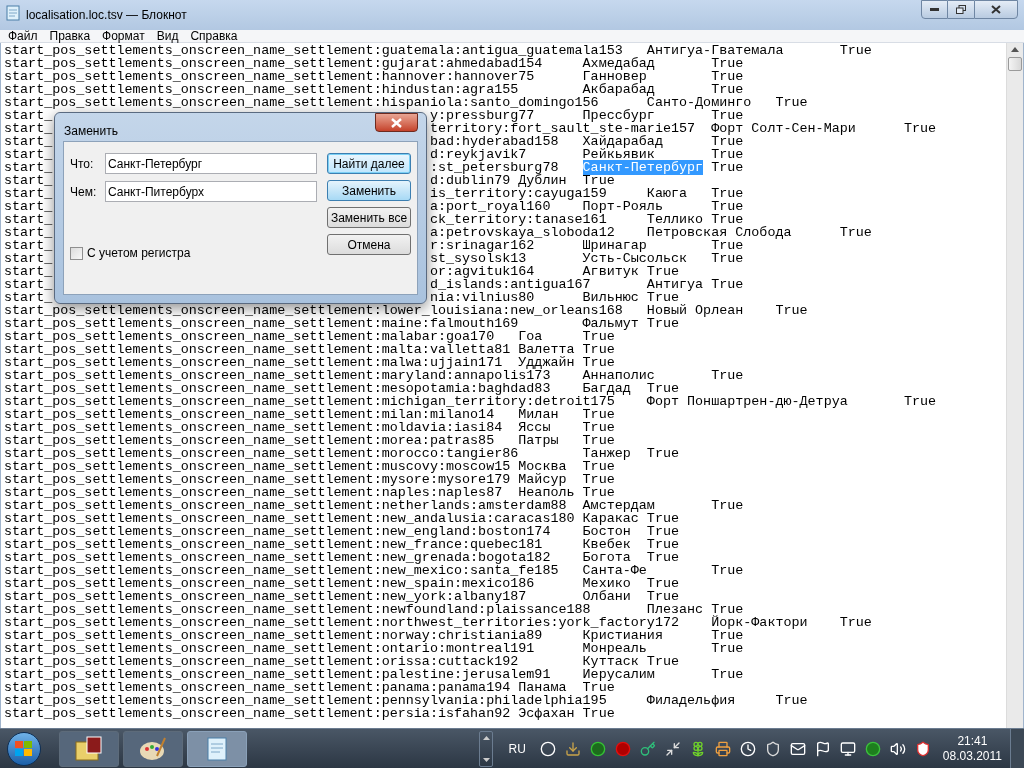 The height and width of the screenshot is (768, 1024). I want to click on minimize-icon, so click(934, 9).